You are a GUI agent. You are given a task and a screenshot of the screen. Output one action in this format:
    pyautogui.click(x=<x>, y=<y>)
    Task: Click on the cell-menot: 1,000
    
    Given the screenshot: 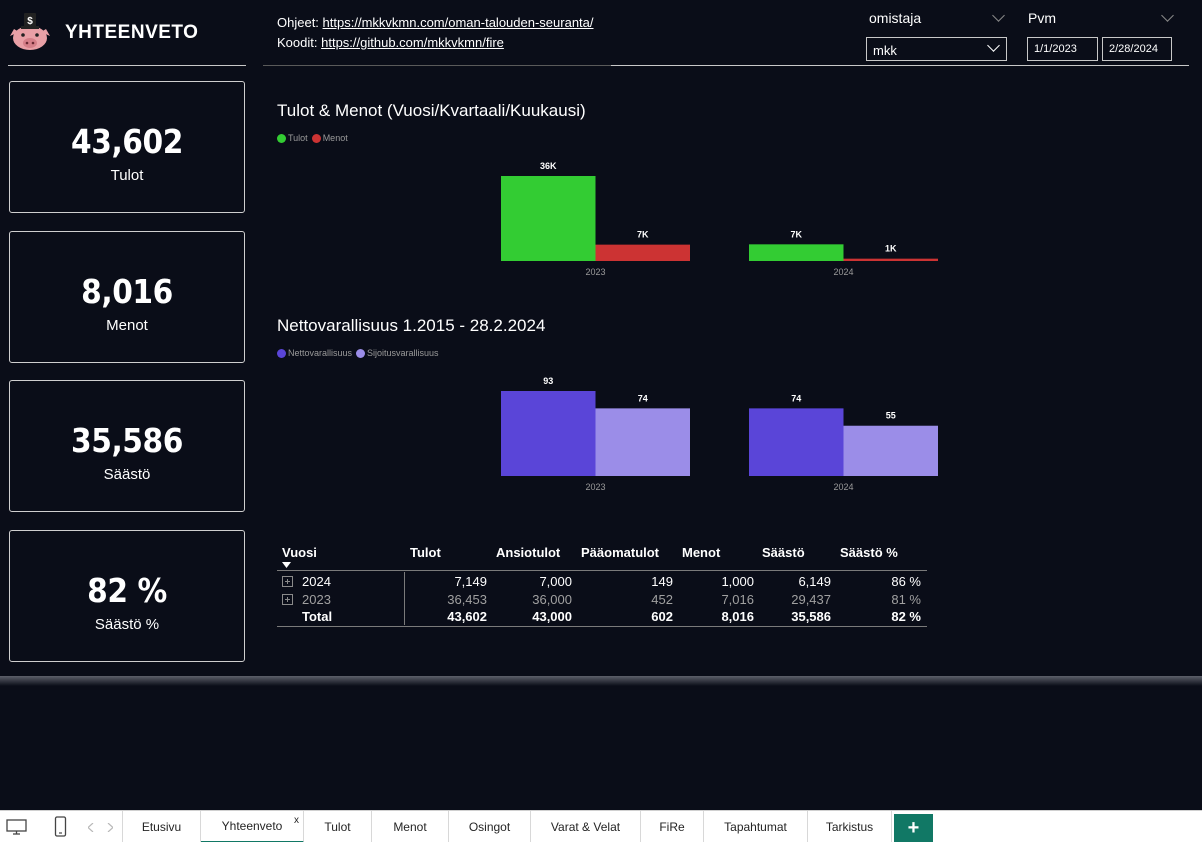 What is the action you would take?
    pyautogui.click(x=737, y=581)
    